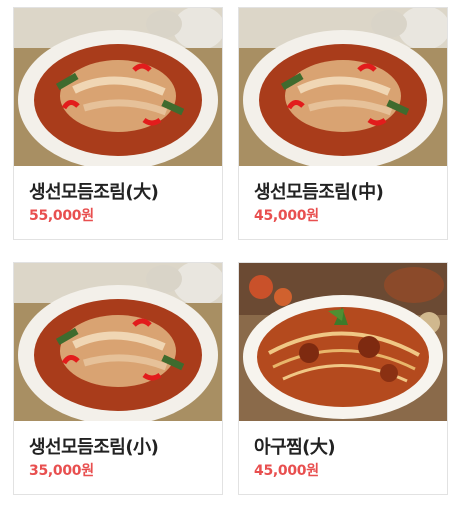  I want to click on product-name: 생선모듬조림(小), so click(94, 446).